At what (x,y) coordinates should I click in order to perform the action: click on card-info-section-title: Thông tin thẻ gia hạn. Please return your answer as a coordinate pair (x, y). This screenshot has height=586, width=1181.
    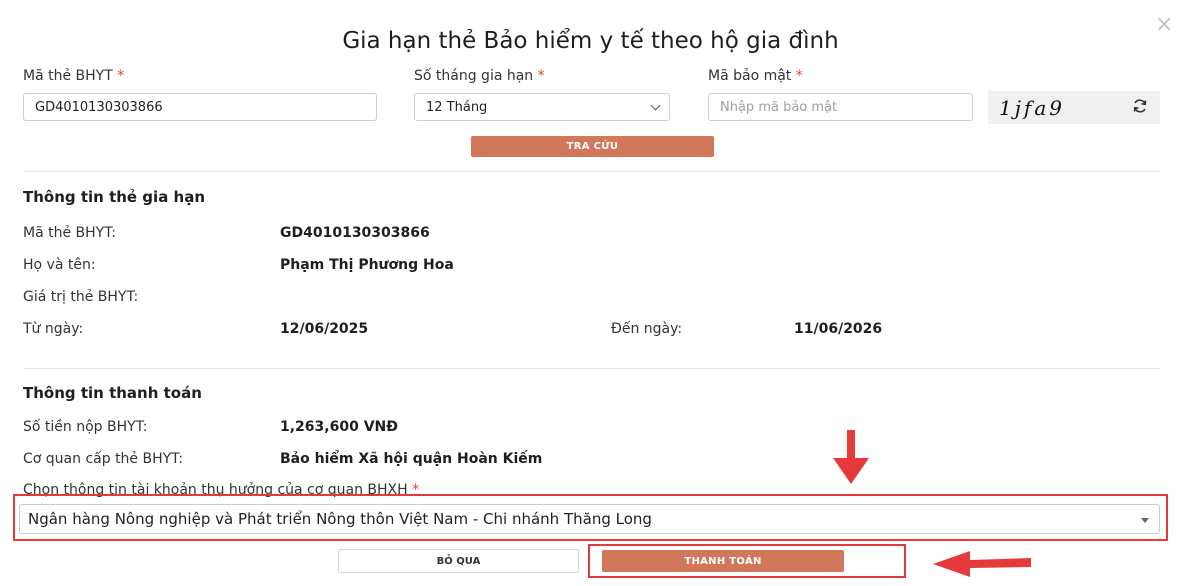
    Looking at the image, I should click on (114, 197).